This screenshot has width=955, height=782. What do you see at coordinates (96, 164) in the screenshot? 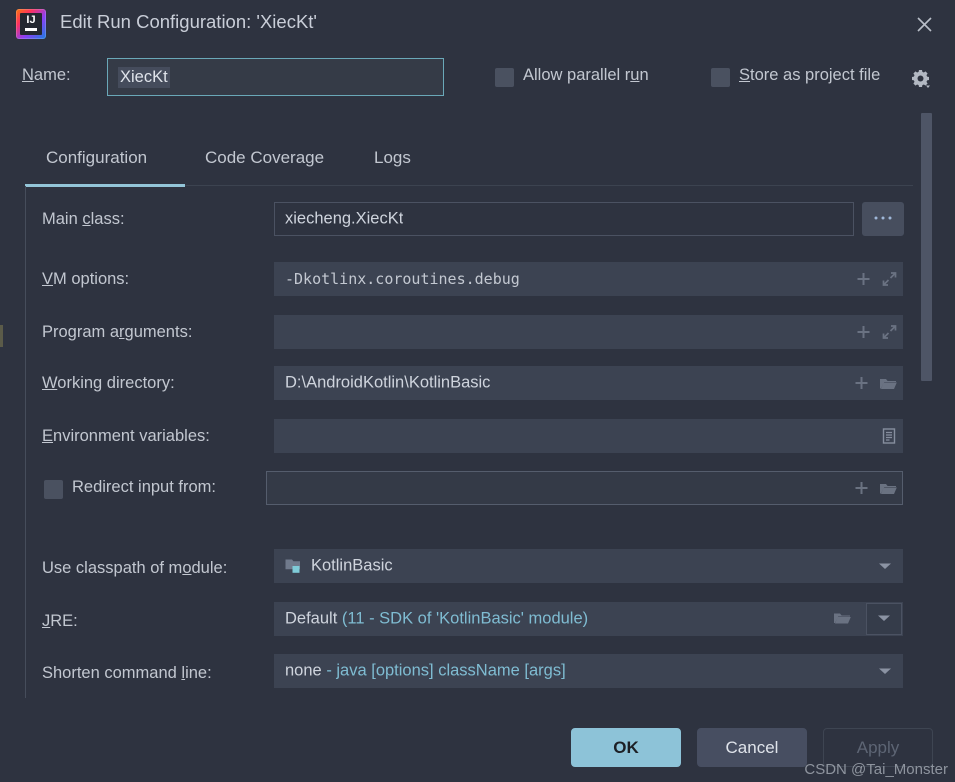
I see `tab-configuration: Configuration` at bounding box center [96, 164].